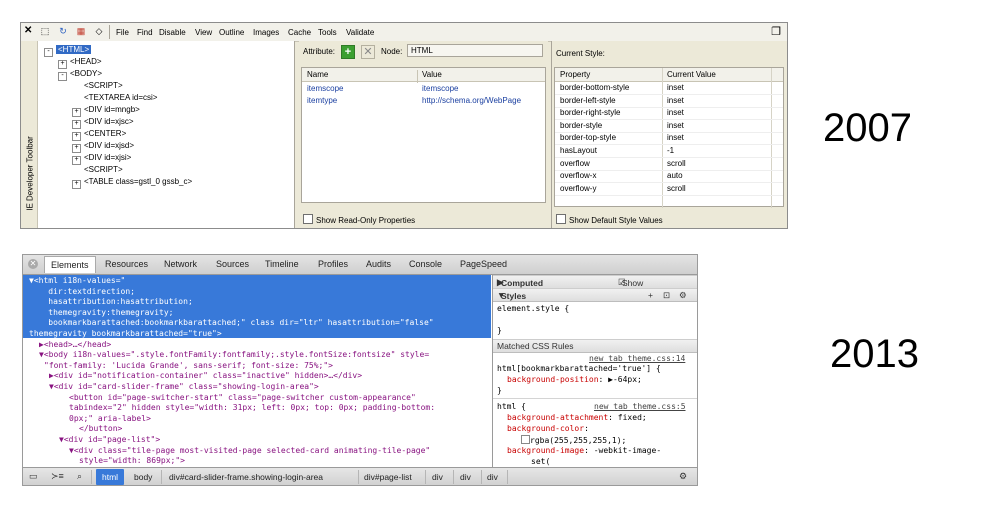  What do you see at coordinates (575, 74) in the screenshot?
I see `col-property: Property` at bounding box center [575, 74].